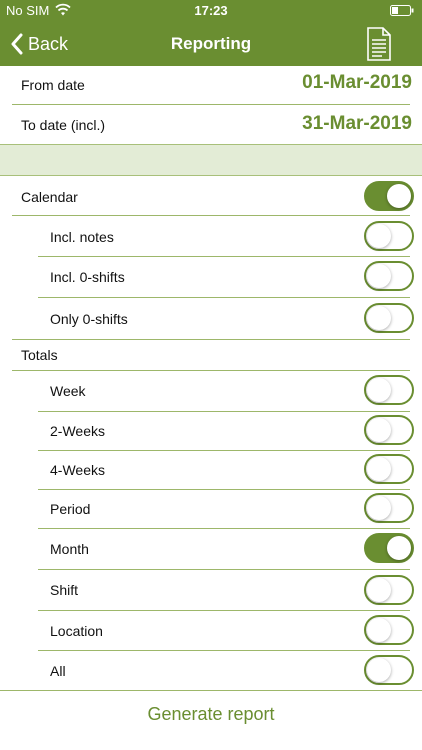  What do you see at coordinates (379, 44) in the screenshot?
I see `document-icon` at bounding box center [379, 44].